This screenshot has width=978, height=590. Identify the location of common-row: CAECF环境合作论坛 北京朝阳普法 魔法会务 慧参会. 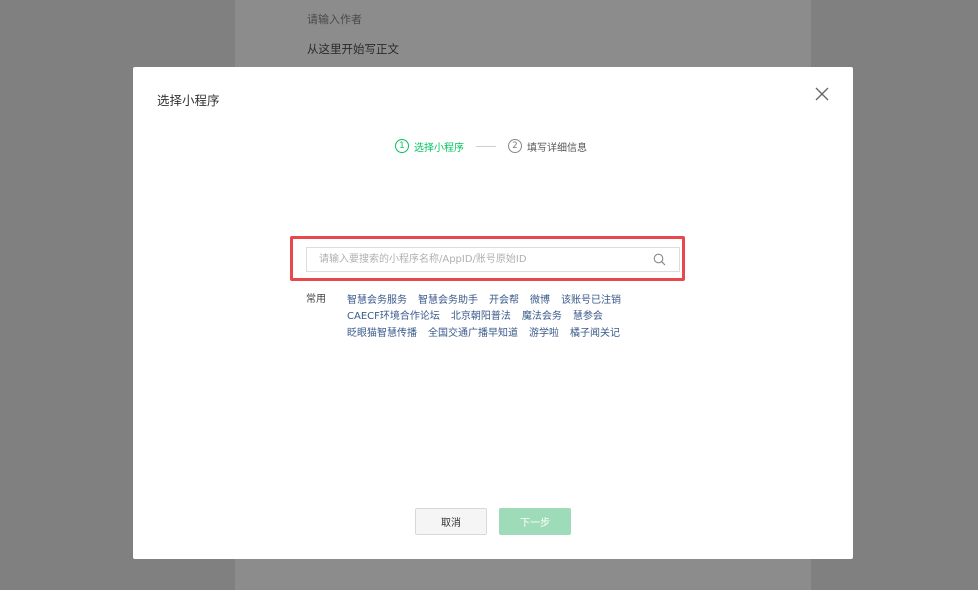
(497, 315).